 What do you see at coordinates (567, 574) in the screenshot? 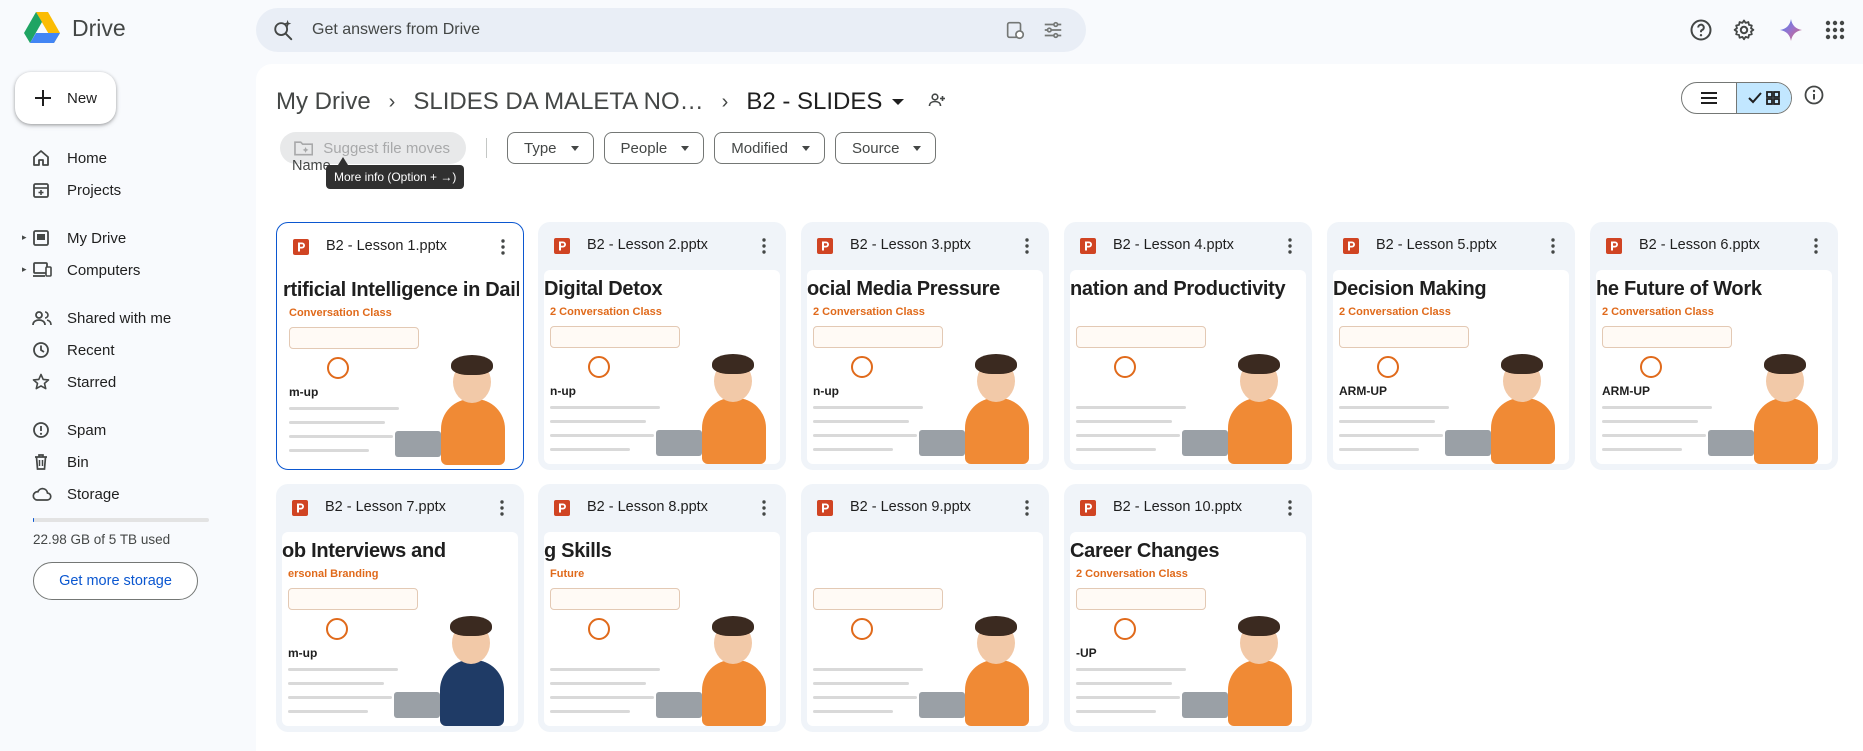
I see `thumbnail-subtitle: Future` at bounding box center [567, 574].